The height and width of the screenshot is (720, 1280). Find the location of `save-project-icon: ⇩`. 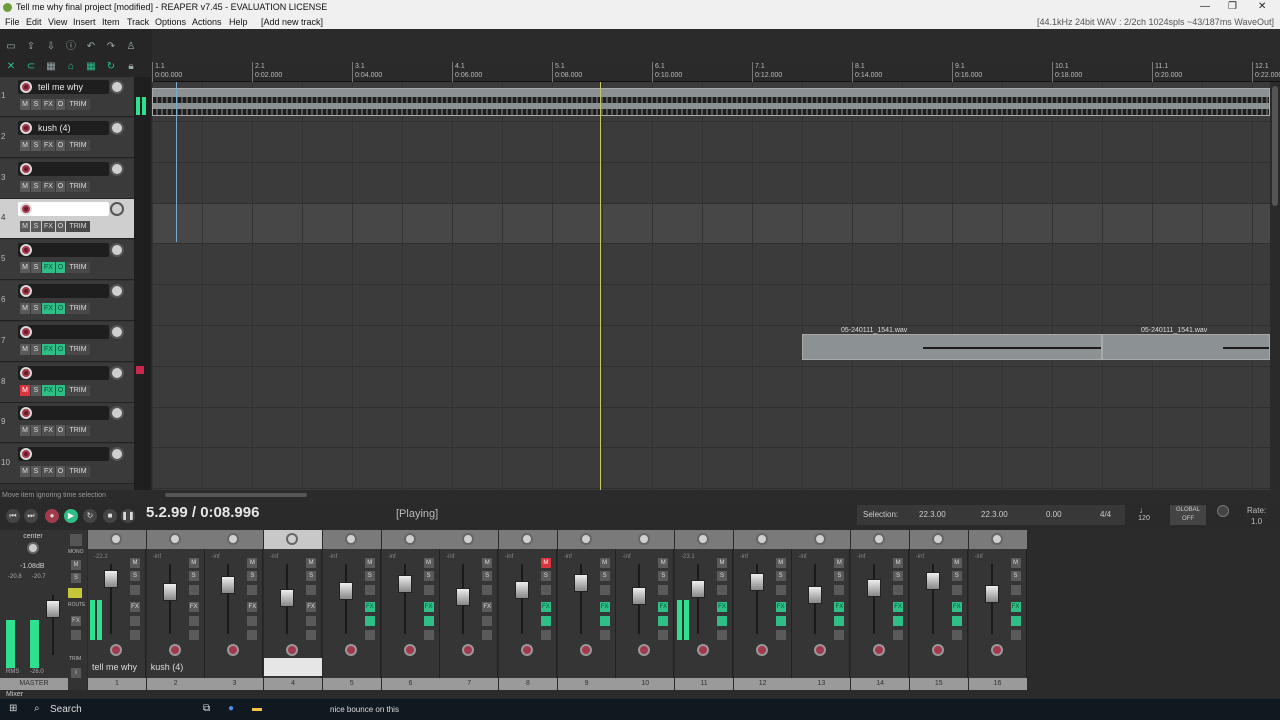

save-project-icon: ⇩ is located at coordinates (51, 47).